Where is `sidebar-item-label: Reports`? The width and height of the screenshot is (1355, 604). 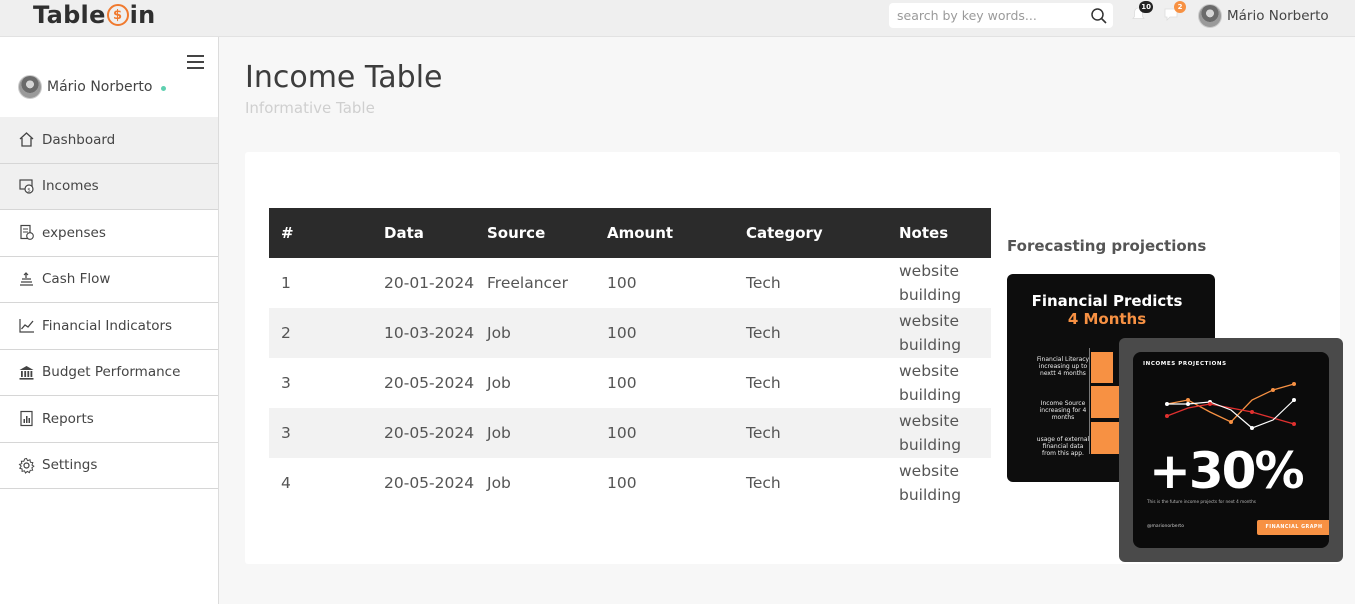
sidebar-item-label: Reports is located at coordinates (68, 418).